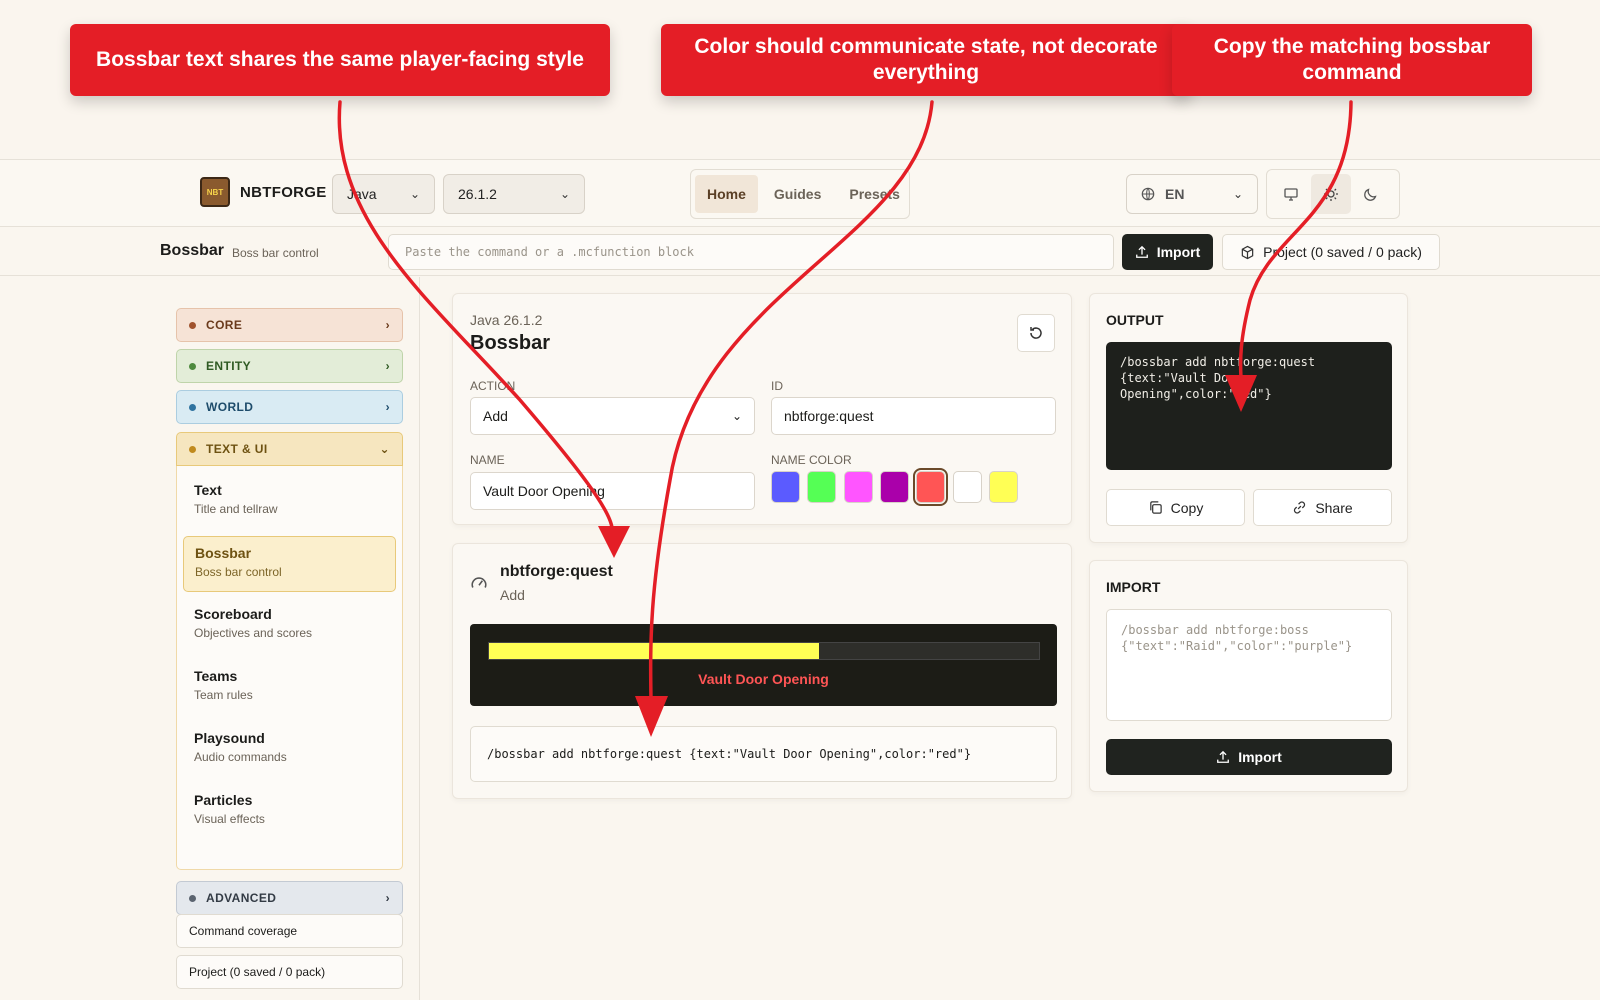  Describe the element at coordinates (1218, 362) in the screenshot. I see `output-line: /bossbar add nbtforge:quest` at that location.